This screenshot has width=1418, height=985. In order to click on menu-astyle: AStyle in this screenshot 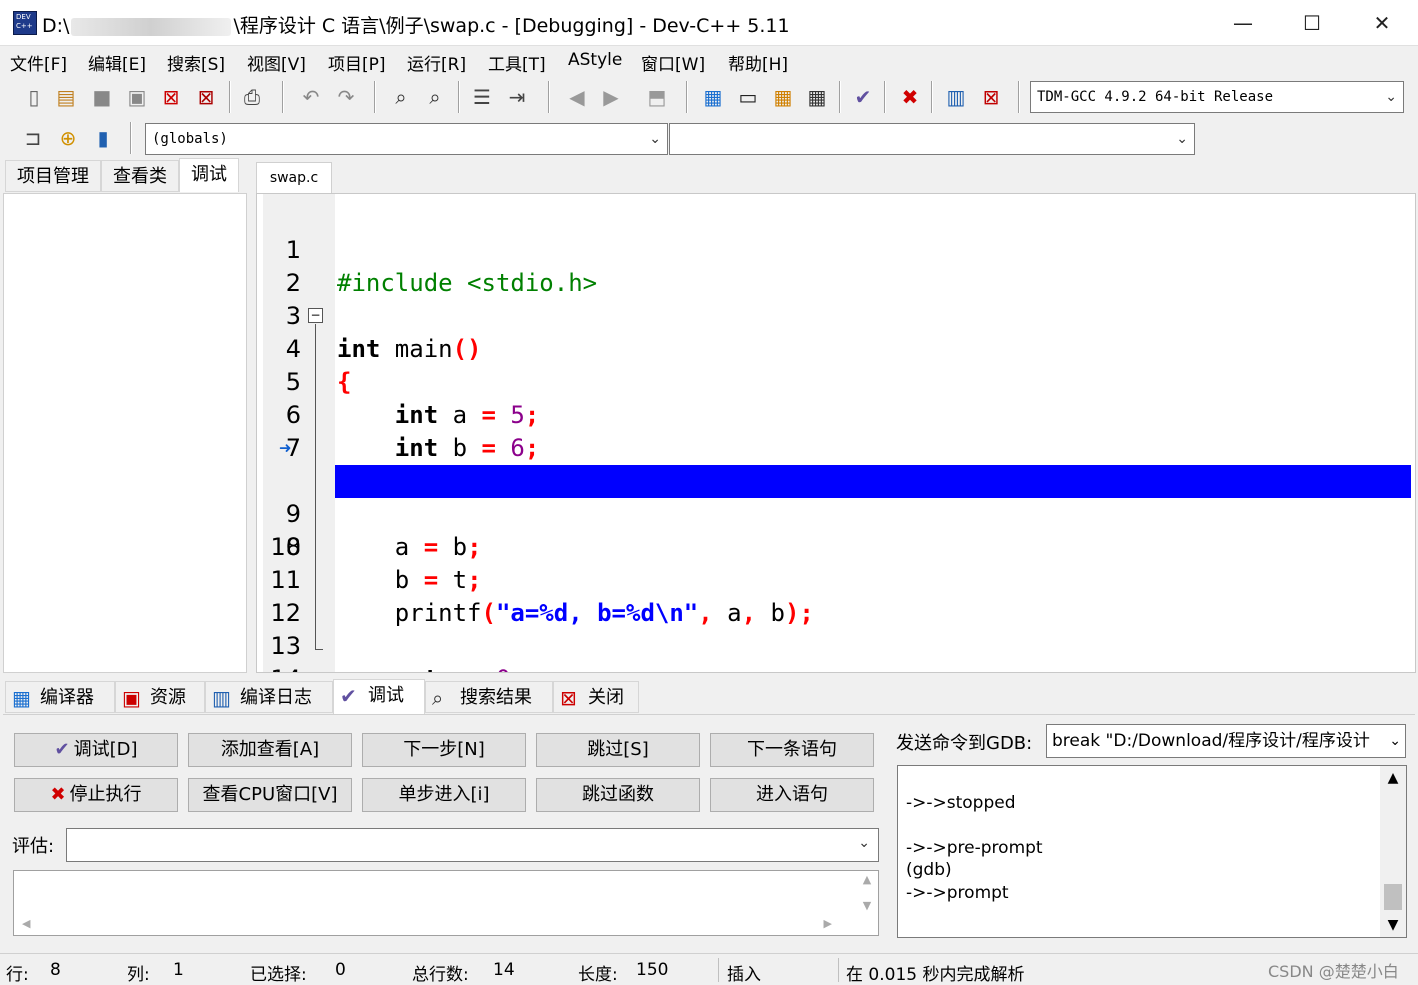, I will do `click(595, 60)`.